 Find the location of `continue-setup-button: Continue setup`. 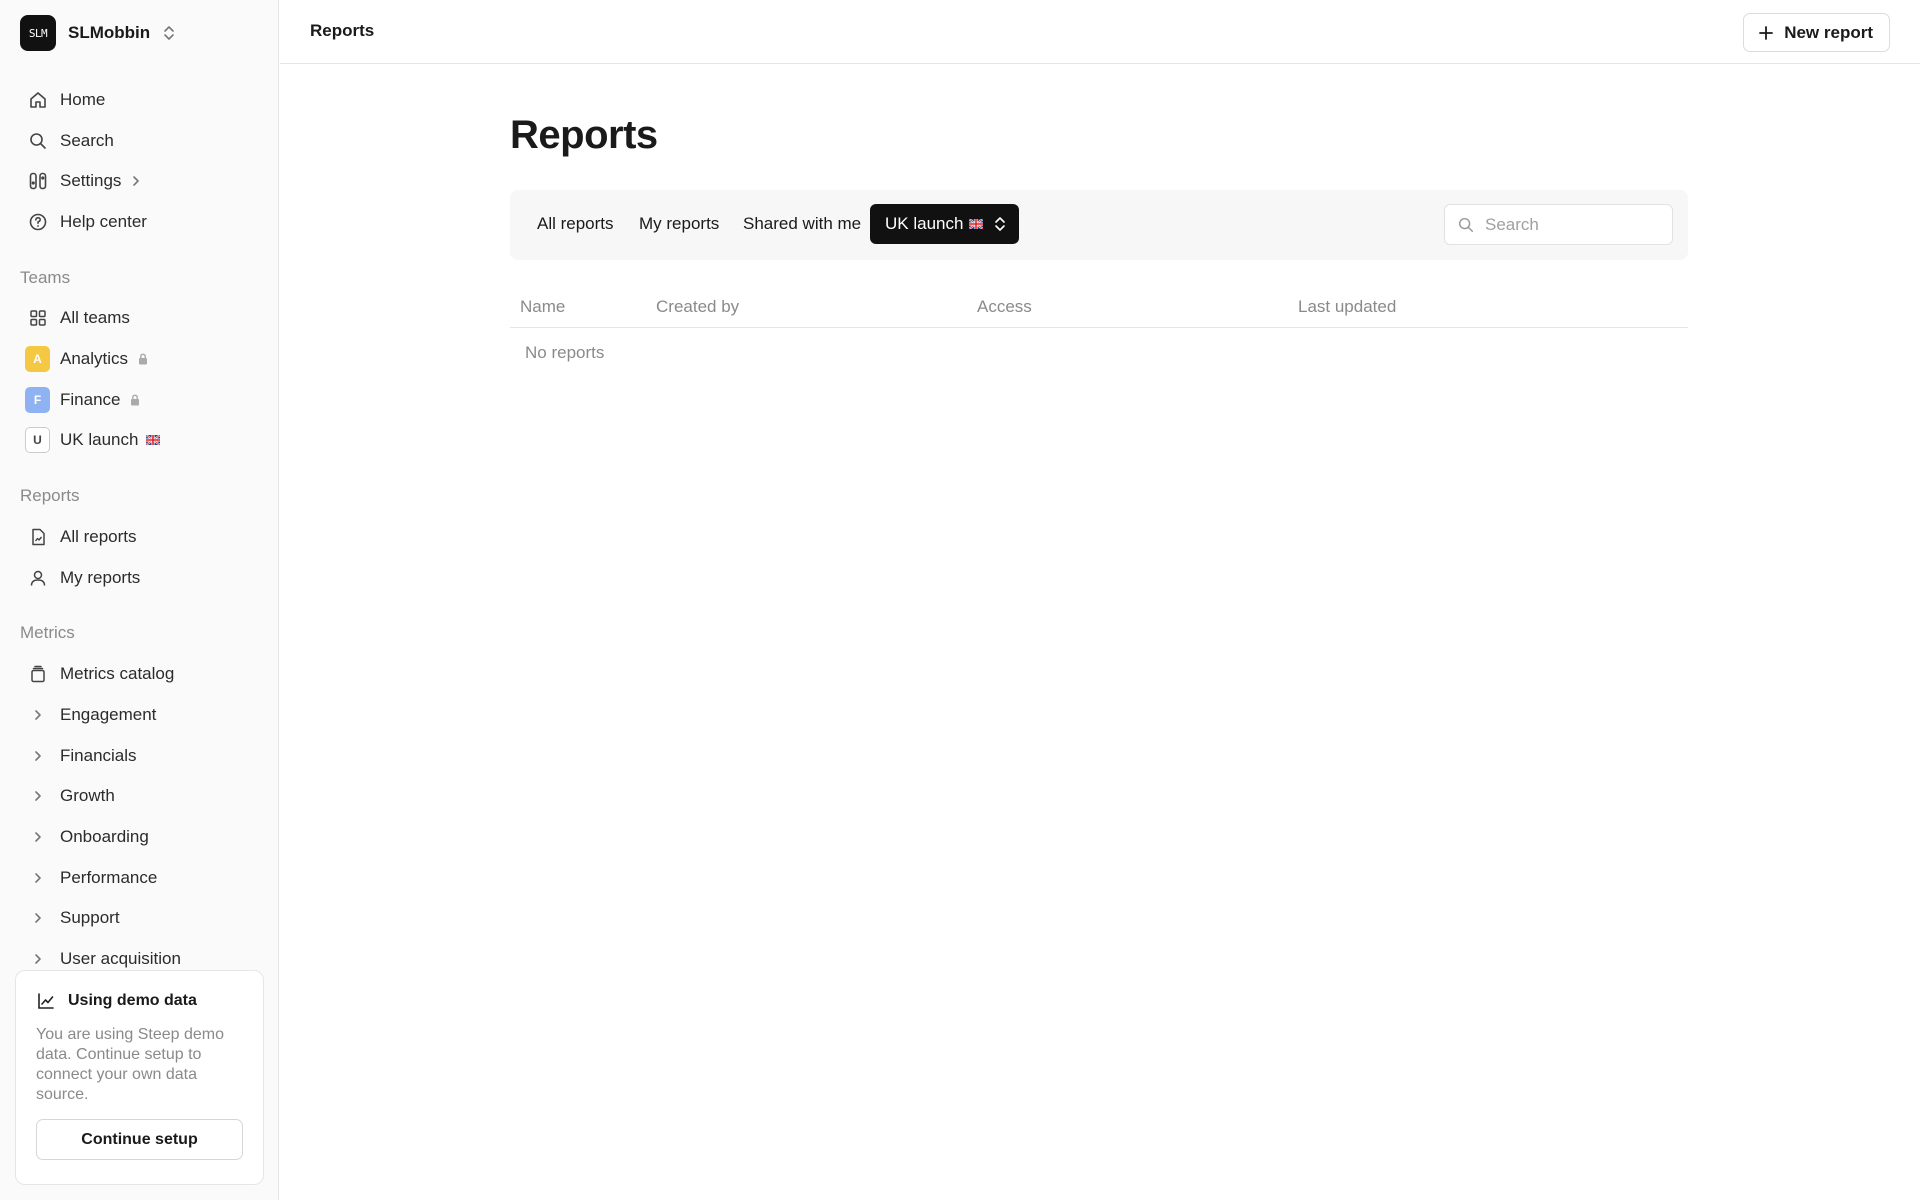

continue-setup-button: Continue setup is located at coordinates (139, 1139).